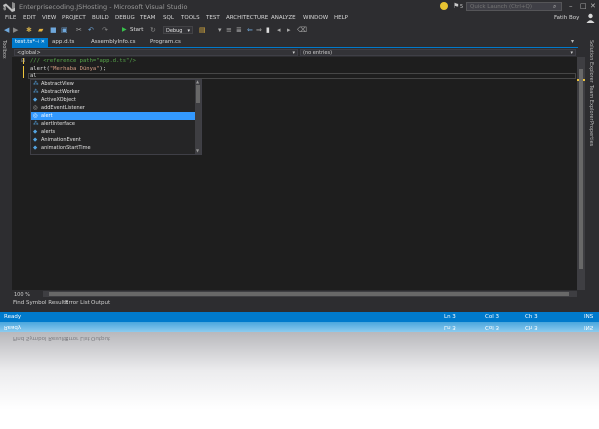  I want to click on menu-view: VIEW, so click(49, 18).